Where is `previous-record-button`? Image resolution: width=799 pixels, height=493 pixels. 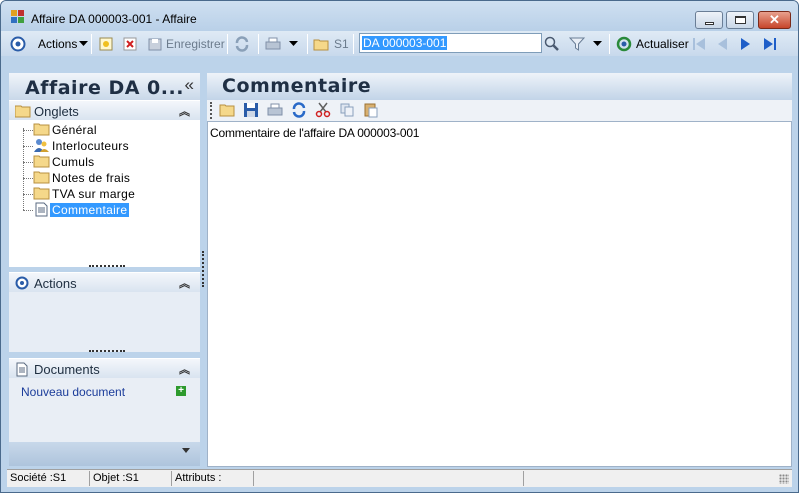 previous-record-button is located at coordinates (722, 44).